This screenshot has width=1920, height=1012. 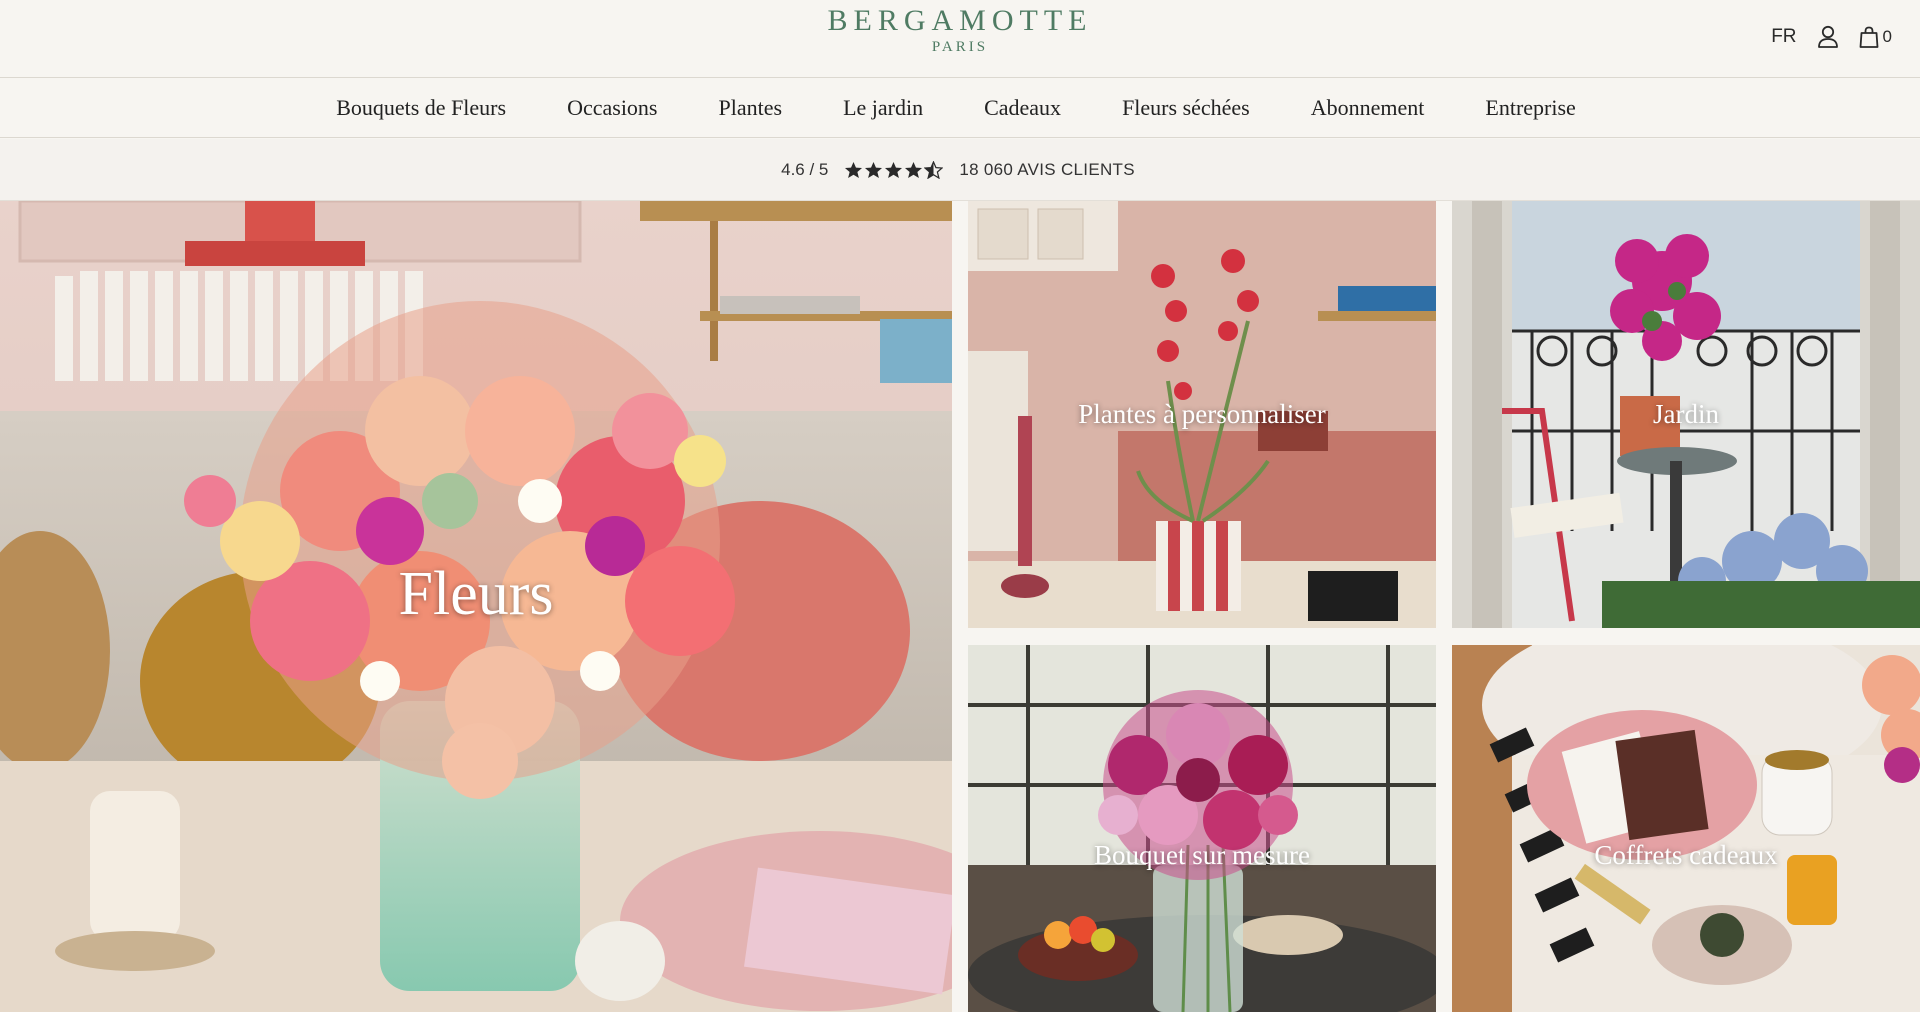 I want to click on bag-icon, so click(x=1868, y=37).